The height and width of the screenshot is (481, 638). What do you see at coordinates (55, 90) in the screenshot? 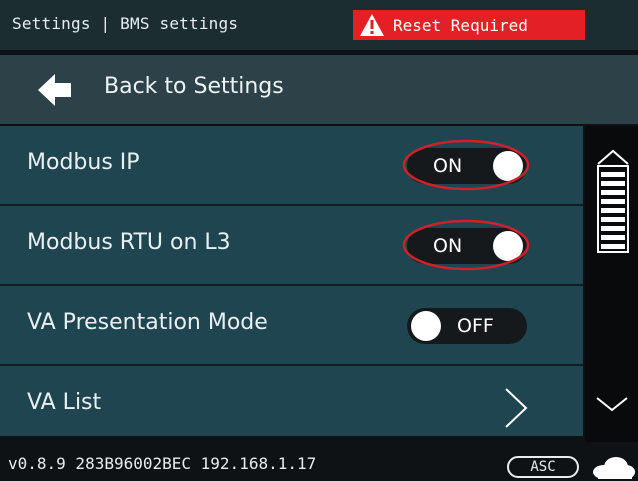
I see `arrow-left-icon` at bounding box center [55, 90].